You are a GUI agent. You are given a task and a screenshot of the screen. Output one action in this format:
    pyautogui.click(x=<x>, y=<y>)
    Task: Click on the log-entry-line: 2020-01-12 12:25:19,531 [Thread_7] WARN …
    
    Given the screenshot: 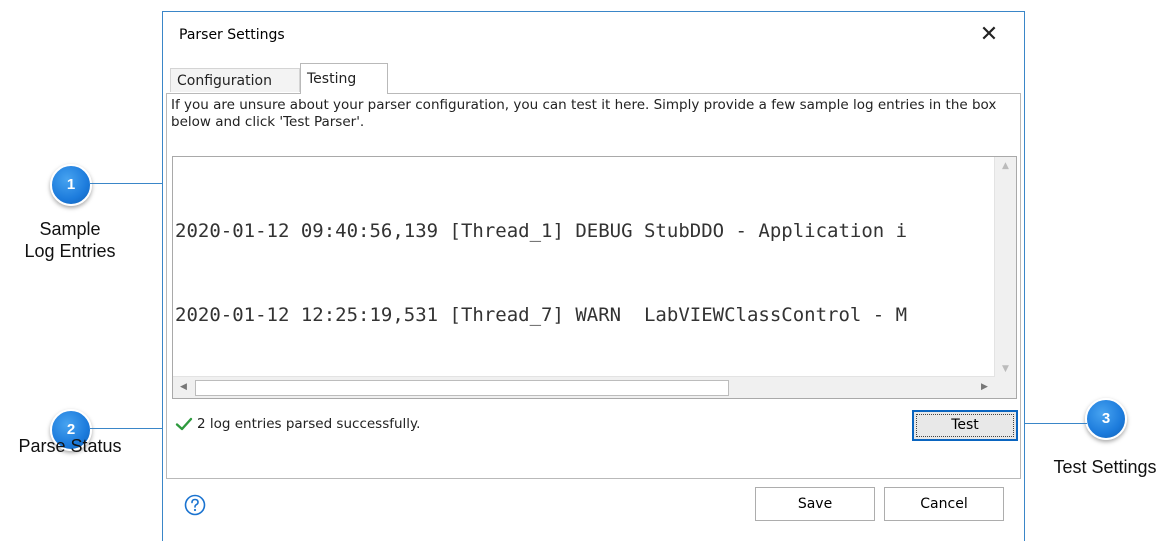 What is the action you would take?
    pyautogui.click(x=541, y=315)
    